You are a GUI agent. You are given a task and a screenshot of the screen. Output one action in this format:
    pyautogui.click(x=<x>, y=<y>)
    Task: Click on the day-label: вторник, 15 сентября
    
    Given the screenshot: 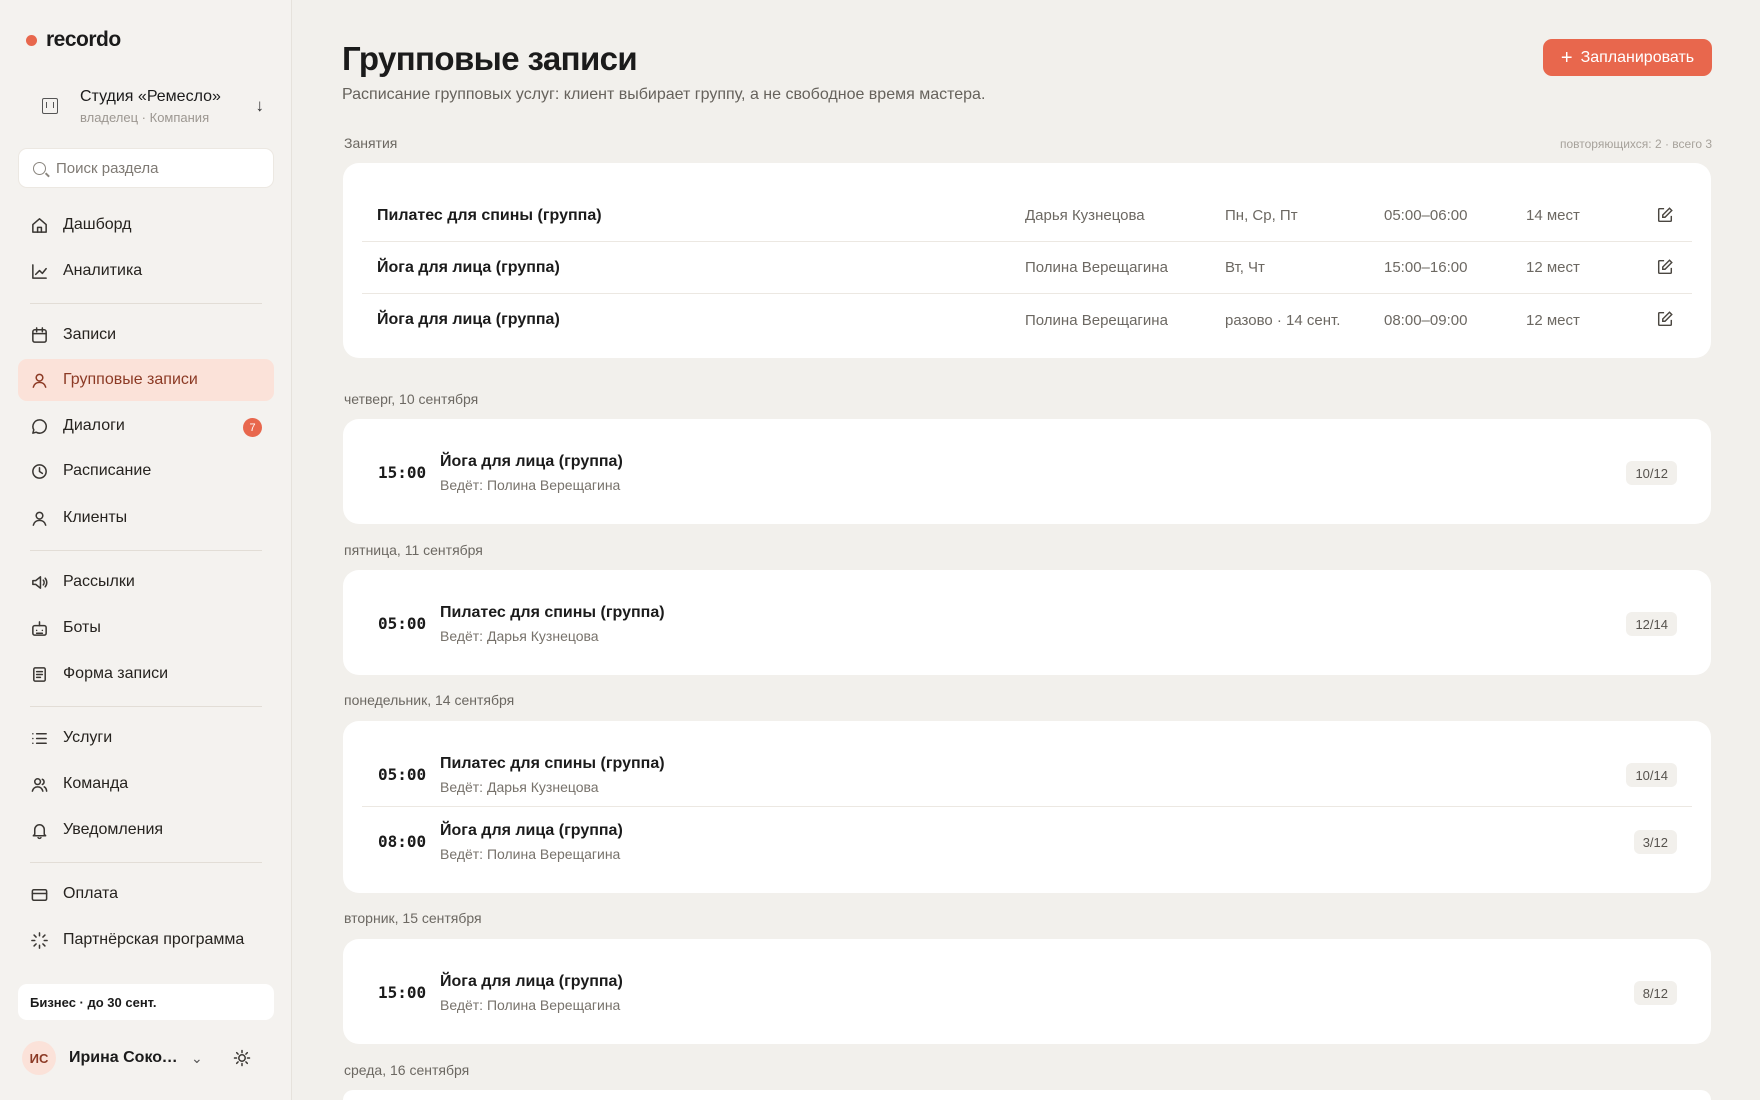 What is the action you would take?
    pyautogui.click(x=413, y=918)
    